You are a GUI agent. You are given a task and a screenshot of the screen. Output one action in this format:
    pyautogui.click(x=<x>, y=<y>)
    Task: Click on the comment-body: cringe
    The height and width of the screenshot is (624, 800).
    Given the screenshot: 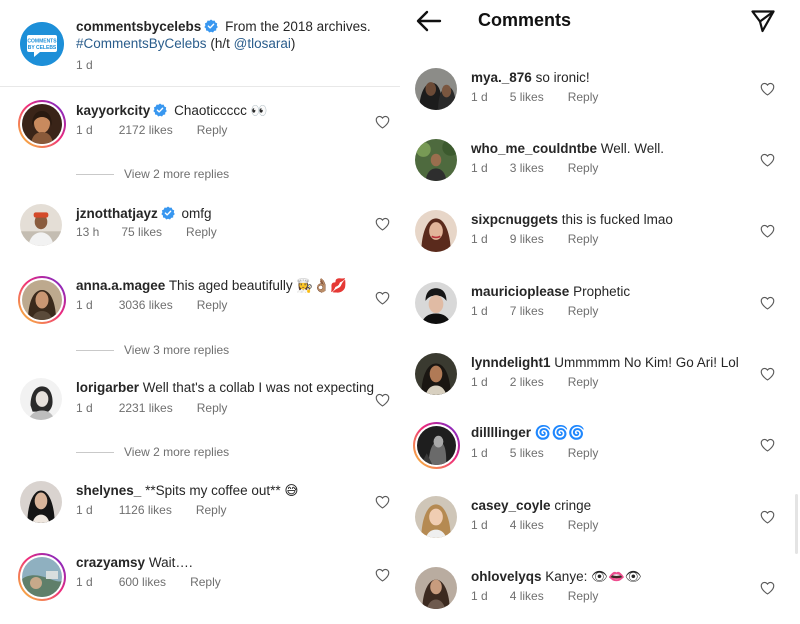 What is the action you would take?
    pyautogui.click(x=573, y=505)
    